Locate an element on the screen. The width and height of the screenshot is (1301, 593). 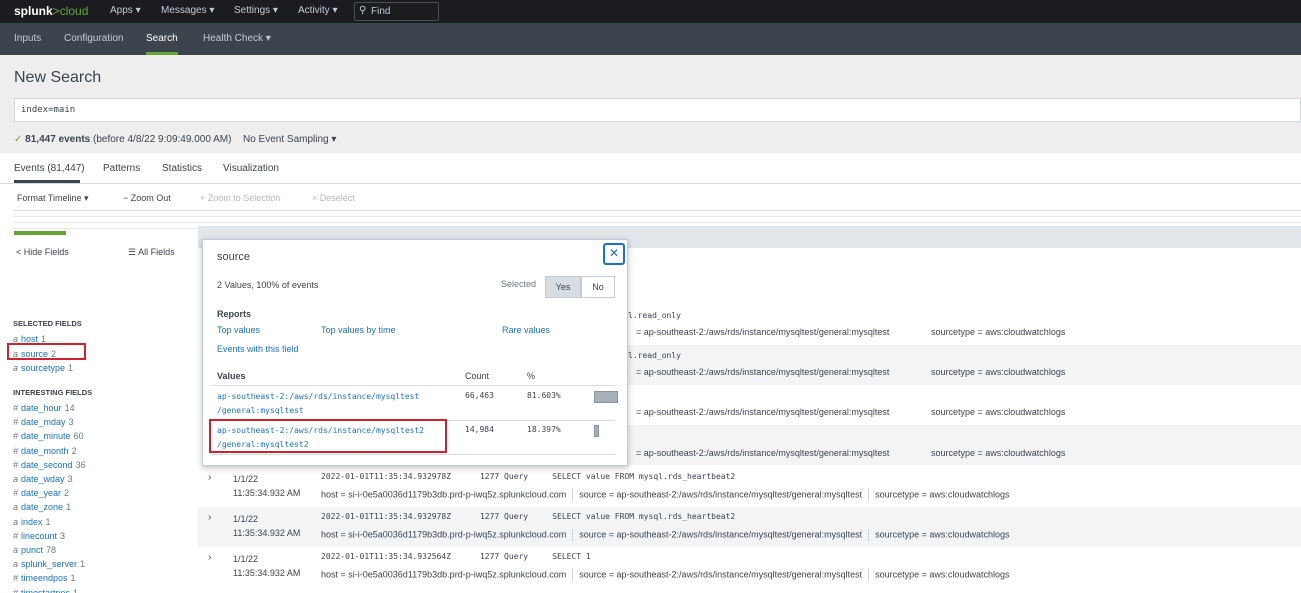
field-splunk-server: a splunk_server 1 is located at coordinates (49, 564).